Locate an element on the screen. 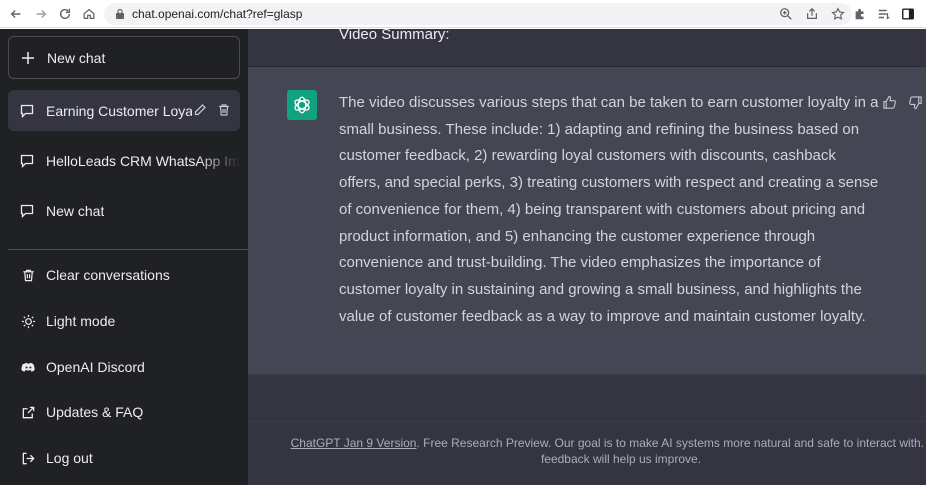  version-link: ChatGPT Jan 9 Version is located at coordinates (354, 443).